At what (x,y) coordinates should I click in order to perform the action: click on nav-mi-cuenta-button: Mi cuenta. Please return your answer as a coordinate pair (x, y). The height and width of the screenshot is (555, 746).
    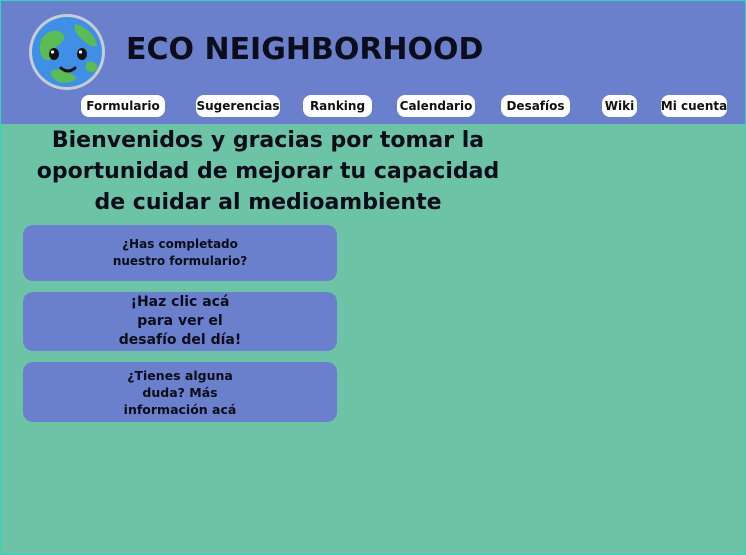
    Looking at the image, I should click on (694, 106).